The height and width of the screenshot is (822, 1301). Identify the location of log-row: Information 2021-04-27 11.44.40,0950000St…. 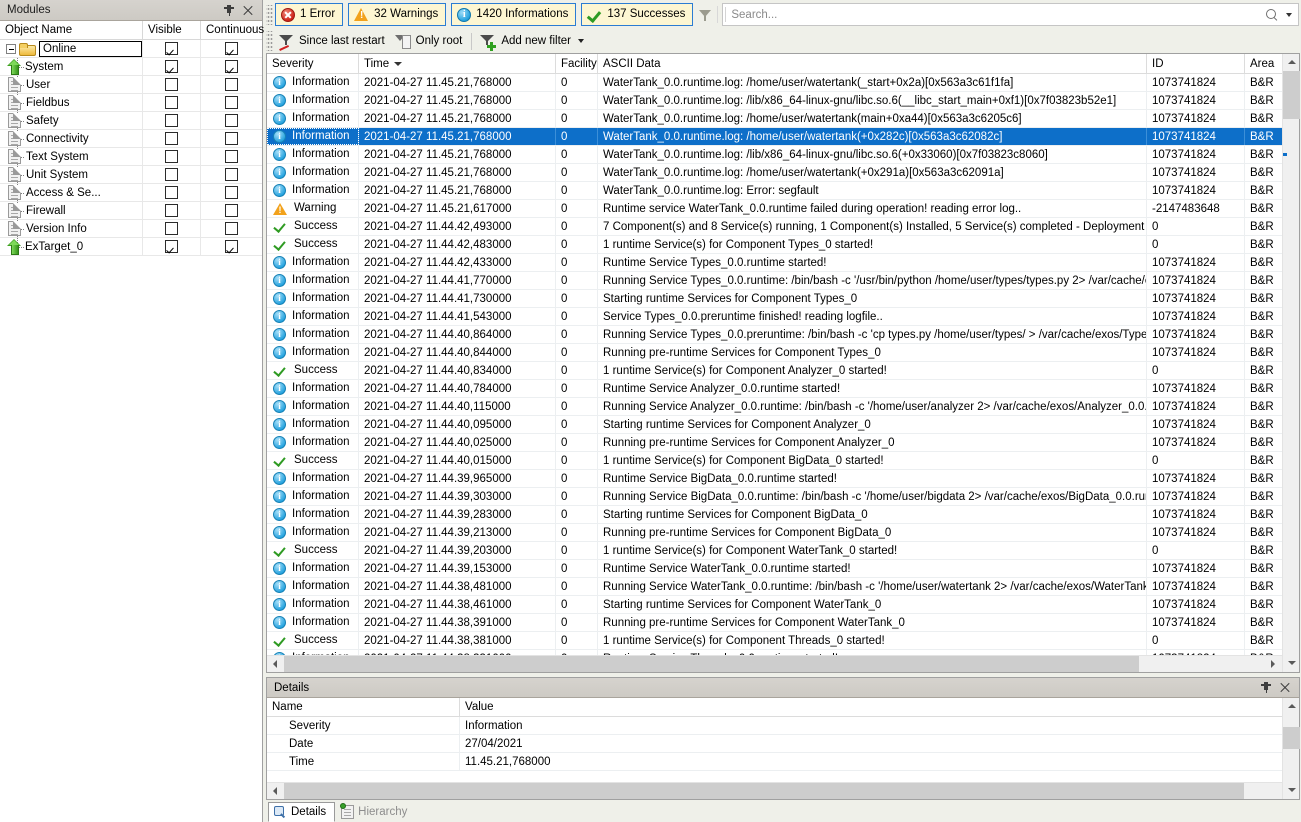
(774, 425).